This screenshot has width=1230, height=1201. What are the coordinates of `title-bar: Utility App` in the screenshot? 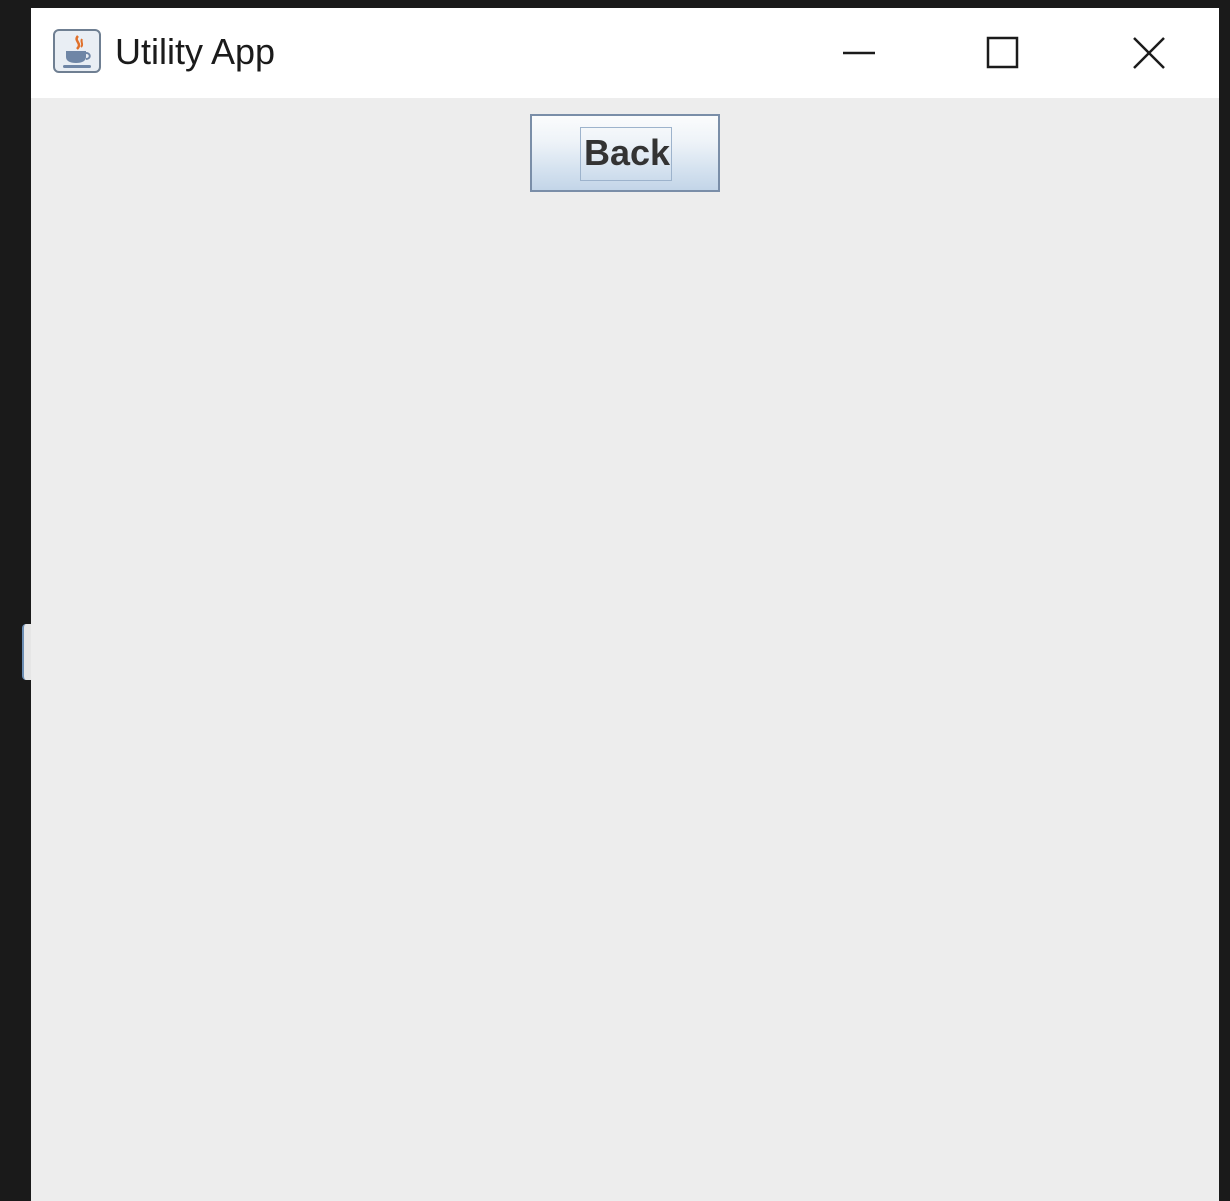 It's located at (625, 53).